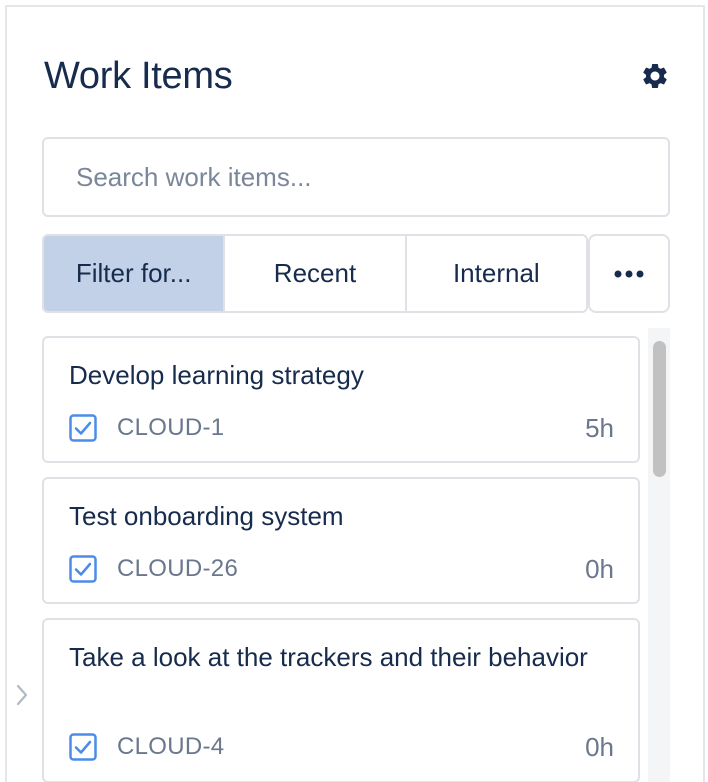  Describe the element at coordinates (171, 427) in the screenshot. I see `work-item-key: CLOUD-1` at that location.